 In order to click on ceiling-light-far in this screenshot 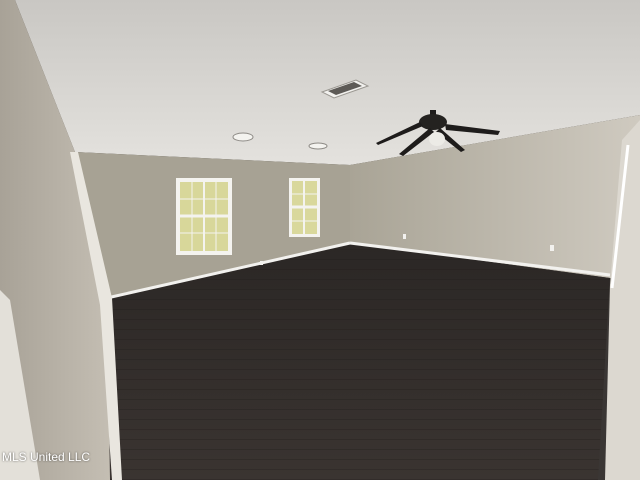, I will do `click(318, 146)`.